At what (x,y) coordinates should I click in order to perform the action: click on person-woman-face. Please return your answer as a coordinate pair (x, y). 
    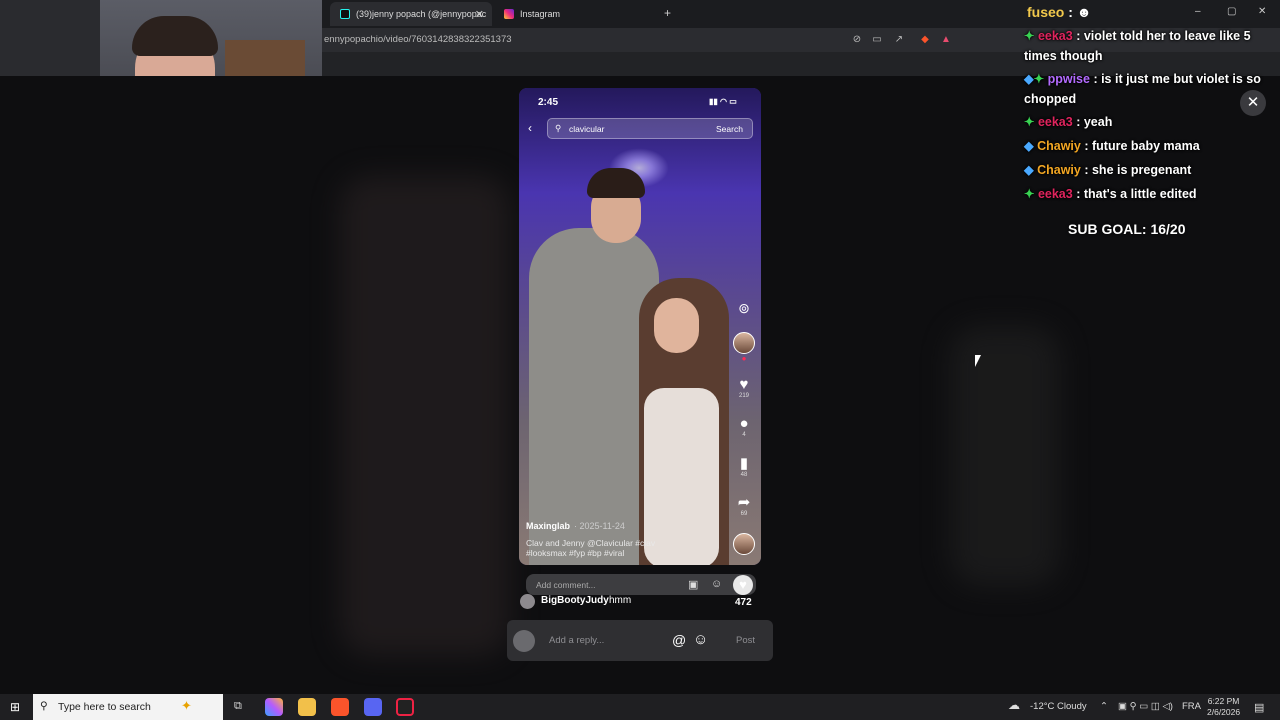
    Looking at the image, I should click on (676, 325).